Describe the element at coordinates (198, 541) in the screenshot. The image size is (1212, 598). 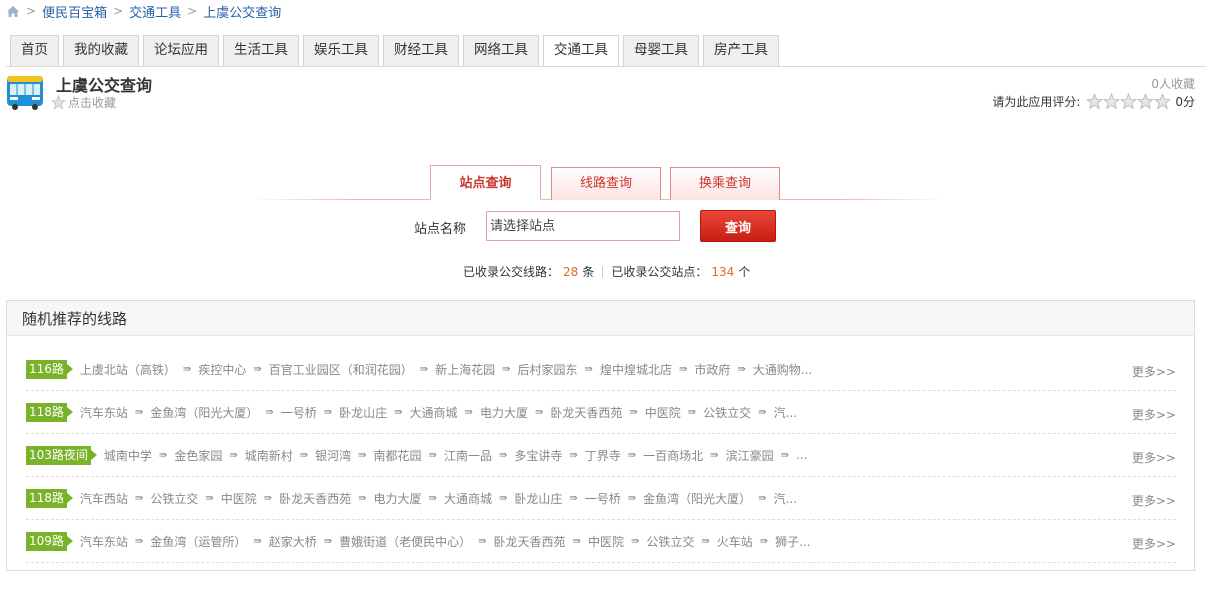
I see `route-stop: 金鱼湾（运管所）` at that location.